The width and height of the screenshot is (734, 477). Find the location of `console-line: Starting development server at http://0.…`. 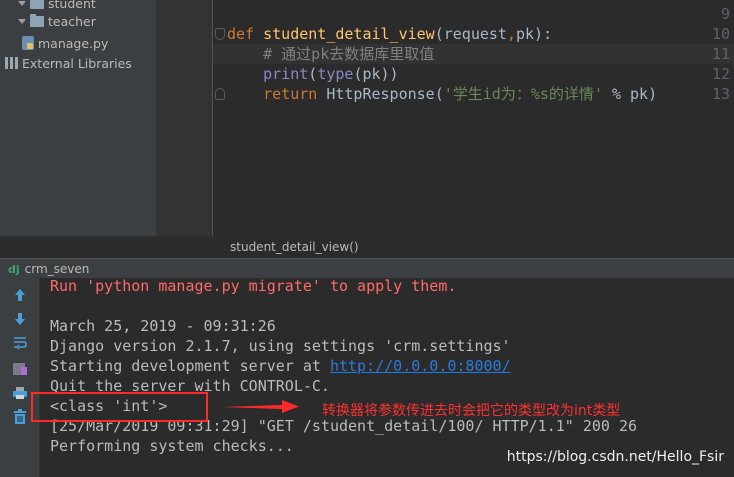

console-line: Starting development server at http://0.… is located at coordinates (280, 366).